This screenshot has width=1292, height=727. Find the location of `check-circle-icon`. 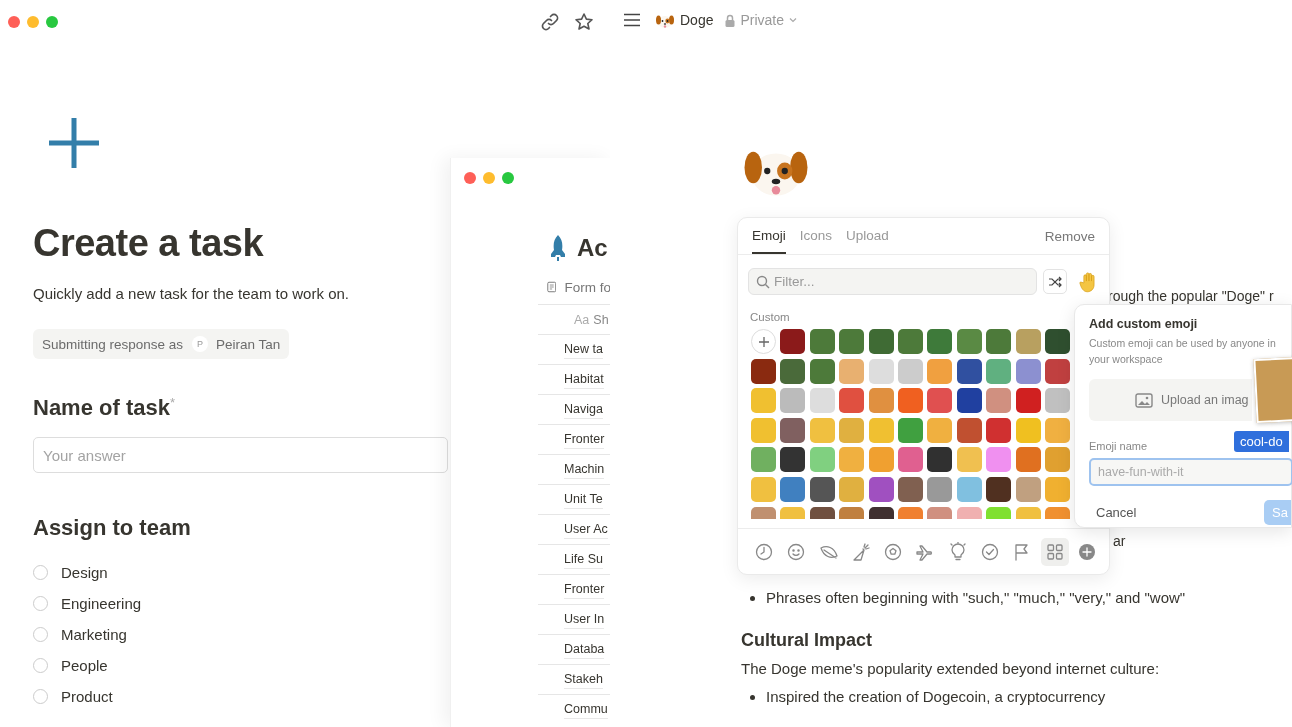

check-circle-icon is located at coordinates (990, 551).